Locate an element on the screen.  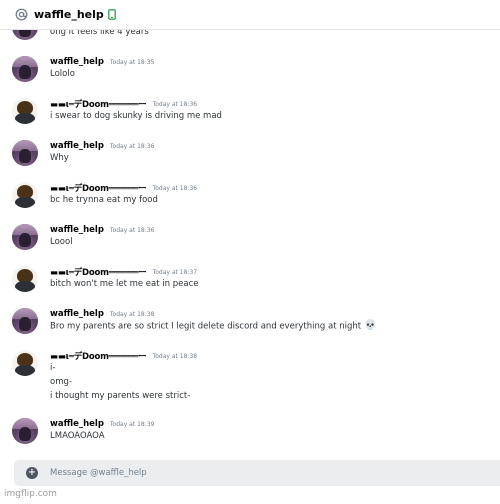
at-icon is located at coordinates (21, 15).